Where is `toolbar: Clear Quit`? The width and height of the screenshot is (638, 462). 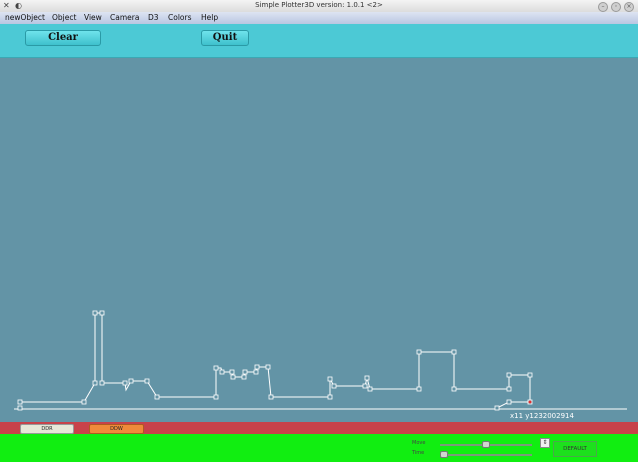 toolbar: Clear Quit is located at coordinates (319, 41).